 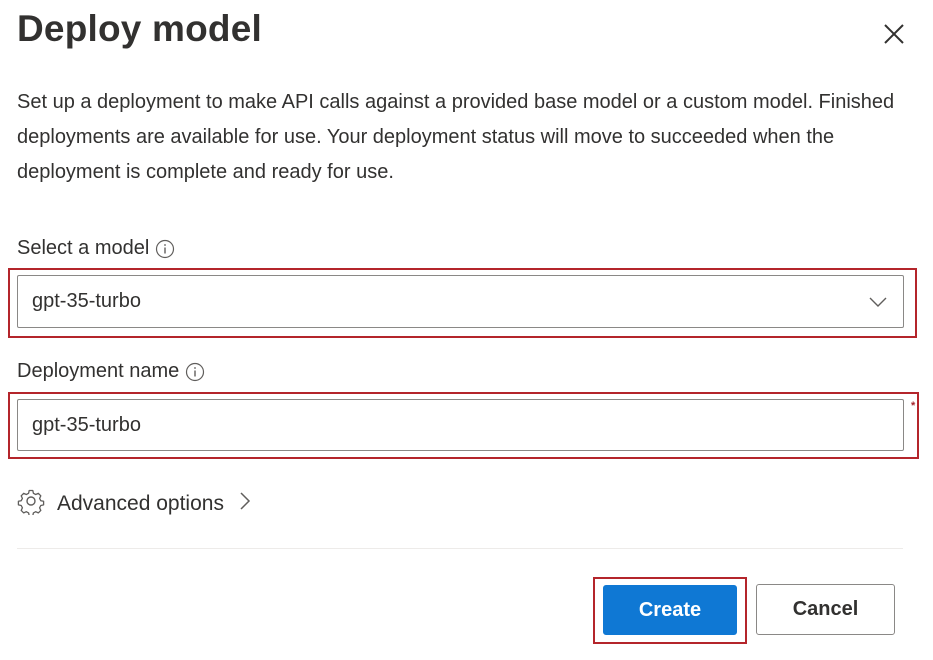 I want to click on model-select-dropdown: gpt-35-turbo, so click(x=460, y=301).